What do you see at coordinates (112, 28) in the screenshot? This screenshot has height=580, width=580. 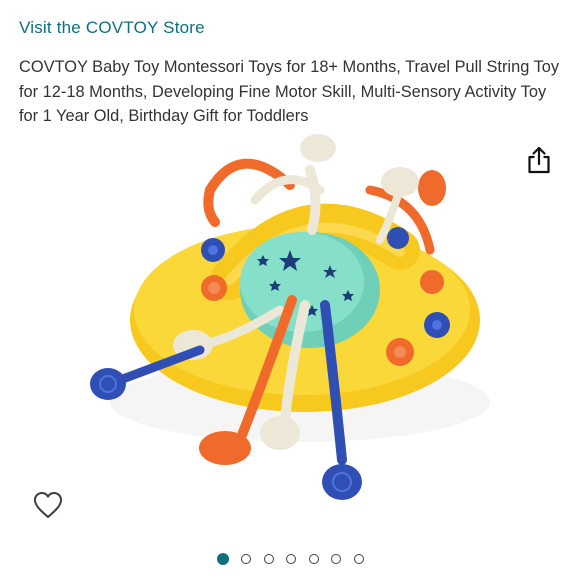 I see `visit-store-link: Visit the COVTOY Store` at bounding box center [112, 28].